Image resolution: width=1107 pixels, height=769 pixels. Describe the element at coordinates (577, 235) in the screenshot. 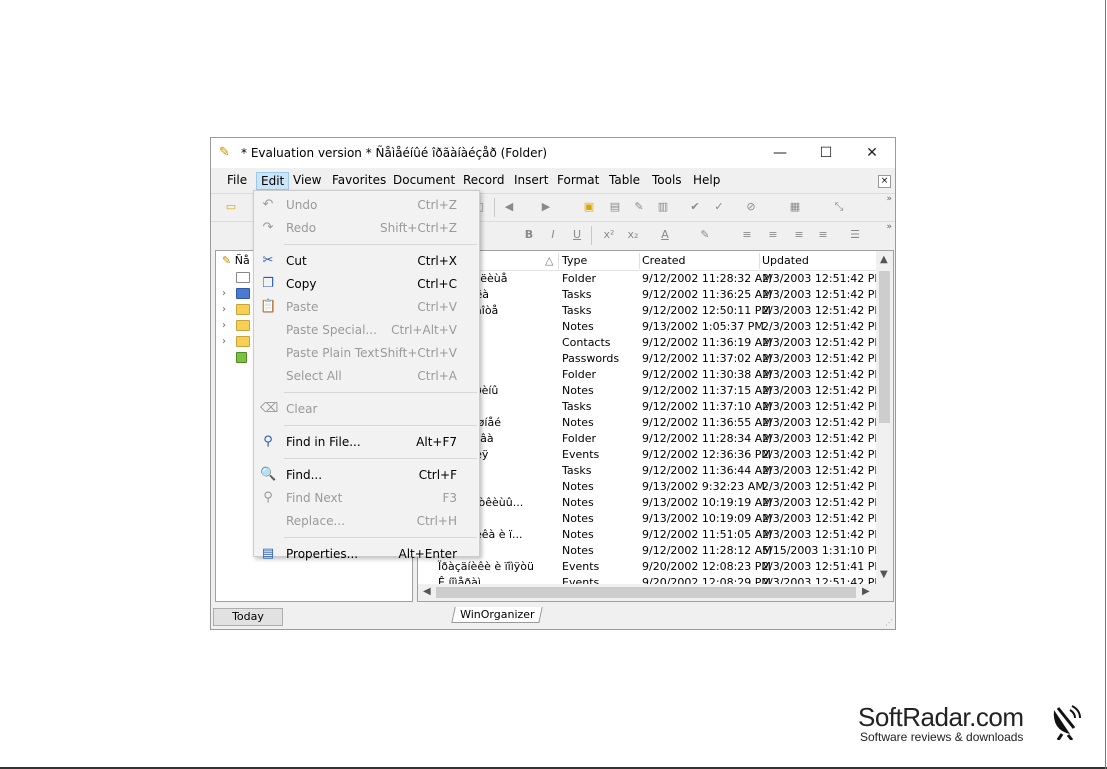

I see `underline-icon: U` at that location.